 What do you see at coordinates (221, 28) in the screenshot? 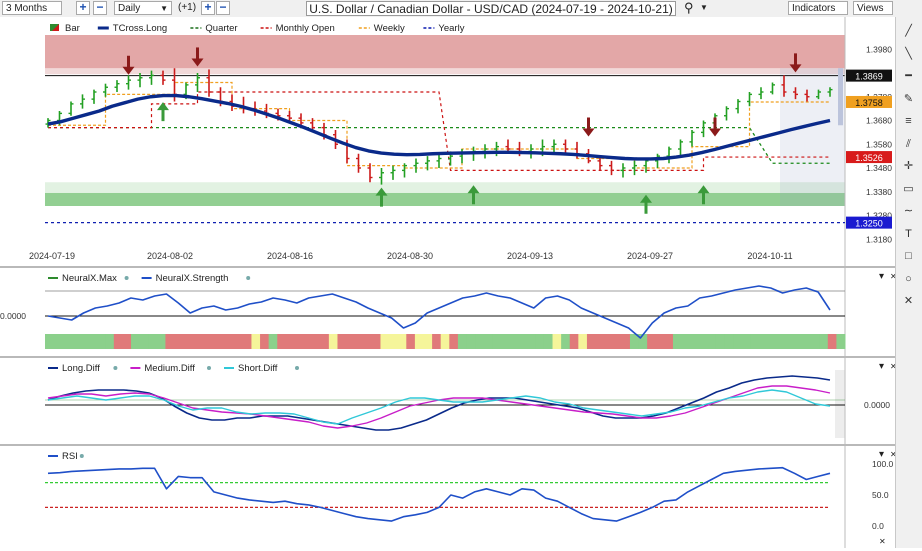
I see `legend-label: Quarter` at bounding box center [221, 28].